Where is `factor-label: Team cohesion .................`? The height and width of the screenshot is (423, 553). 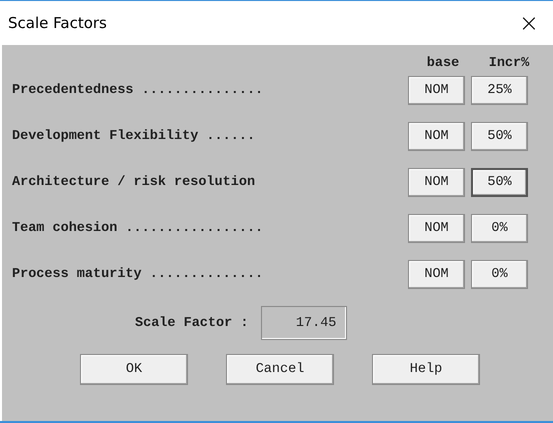
factor-label: Team cohesion ................. is located at coordinates (138, 228).